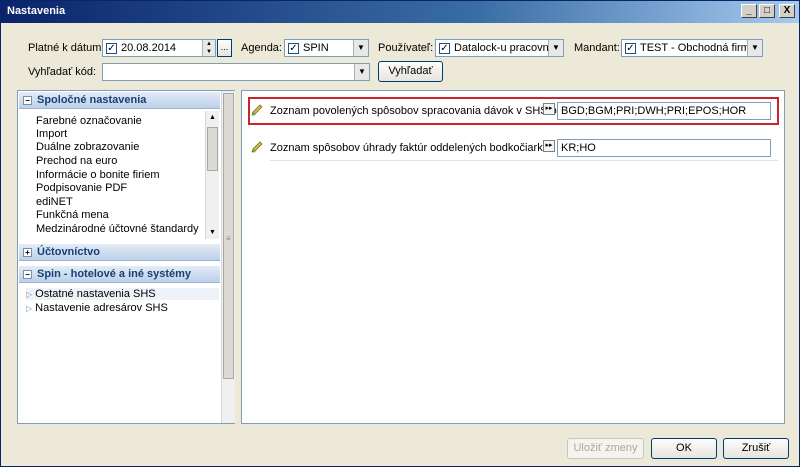  I want to click on date-field: ✓ 20.08.2014 ▲ ▼, so click(159, 48).